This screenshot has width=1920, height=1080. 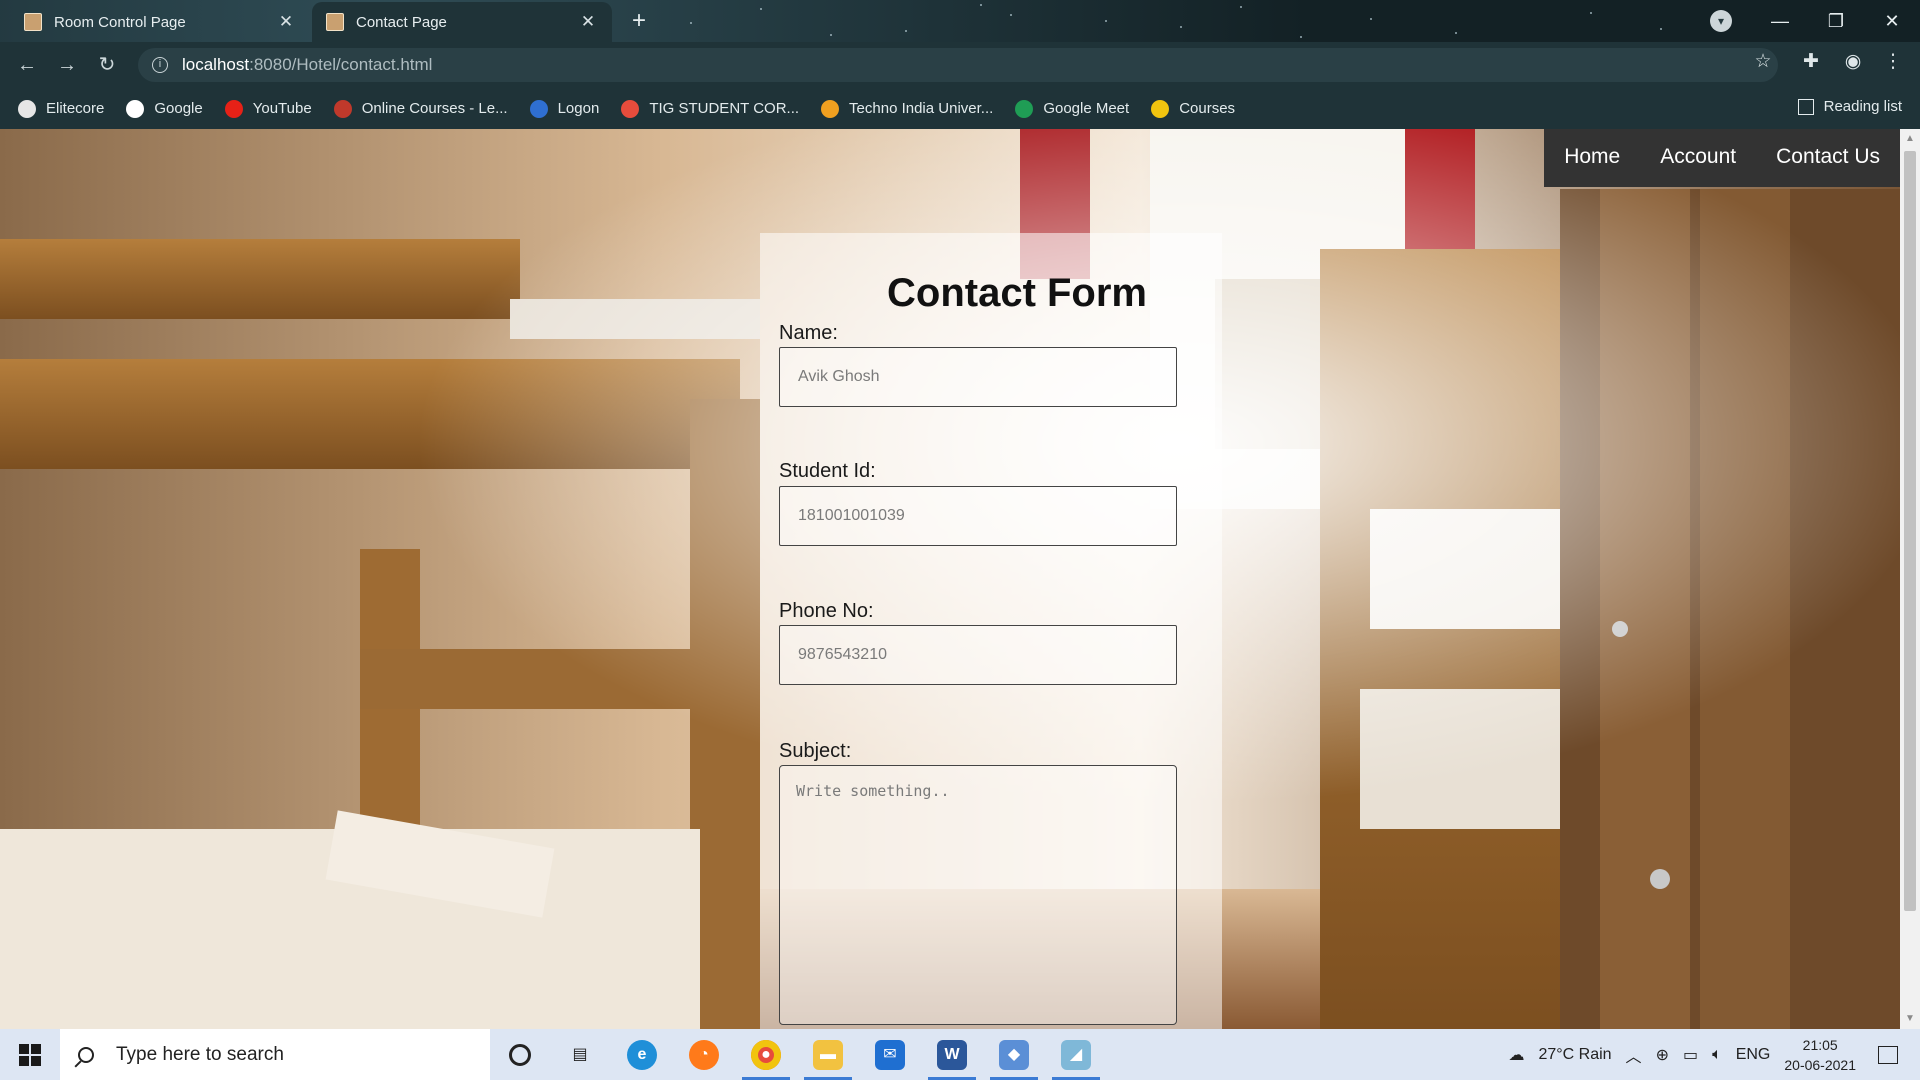 I want to click on reload-icon: ↻, so click(x=107, y=65).